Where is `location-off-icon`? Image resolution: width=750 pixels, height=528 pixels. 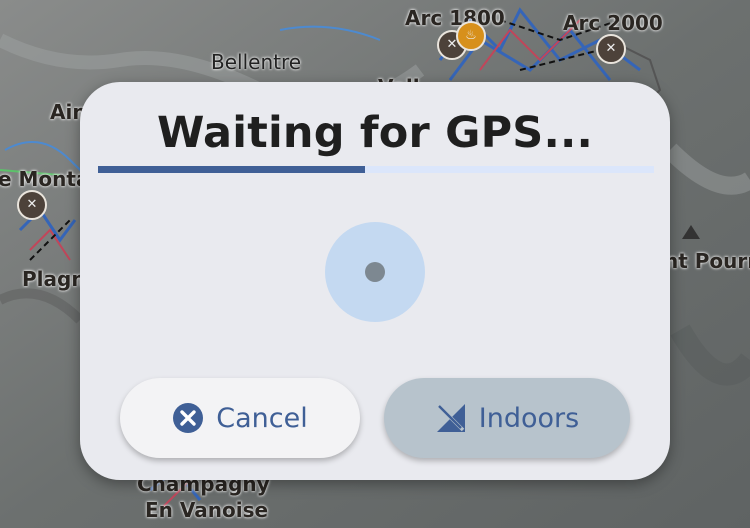 location-off-icon is located at coordinates (450, 418).